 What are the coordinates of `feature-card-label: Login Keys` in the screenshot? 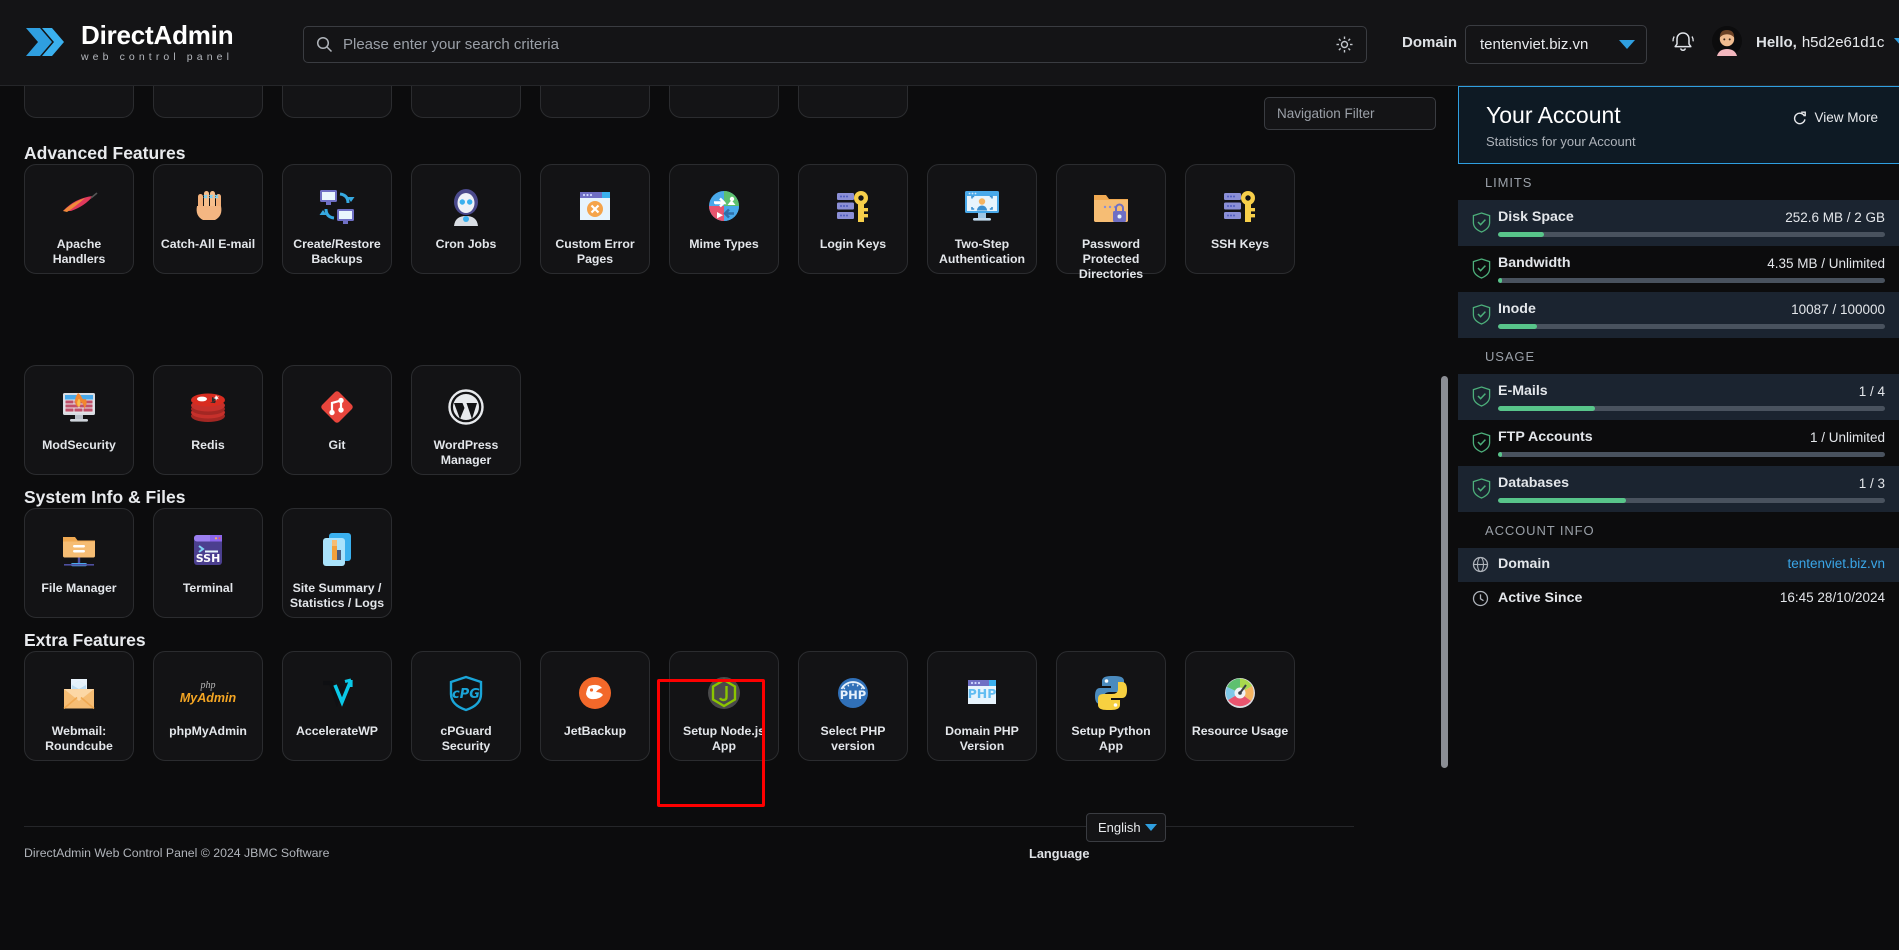 It's located at (853, 244).